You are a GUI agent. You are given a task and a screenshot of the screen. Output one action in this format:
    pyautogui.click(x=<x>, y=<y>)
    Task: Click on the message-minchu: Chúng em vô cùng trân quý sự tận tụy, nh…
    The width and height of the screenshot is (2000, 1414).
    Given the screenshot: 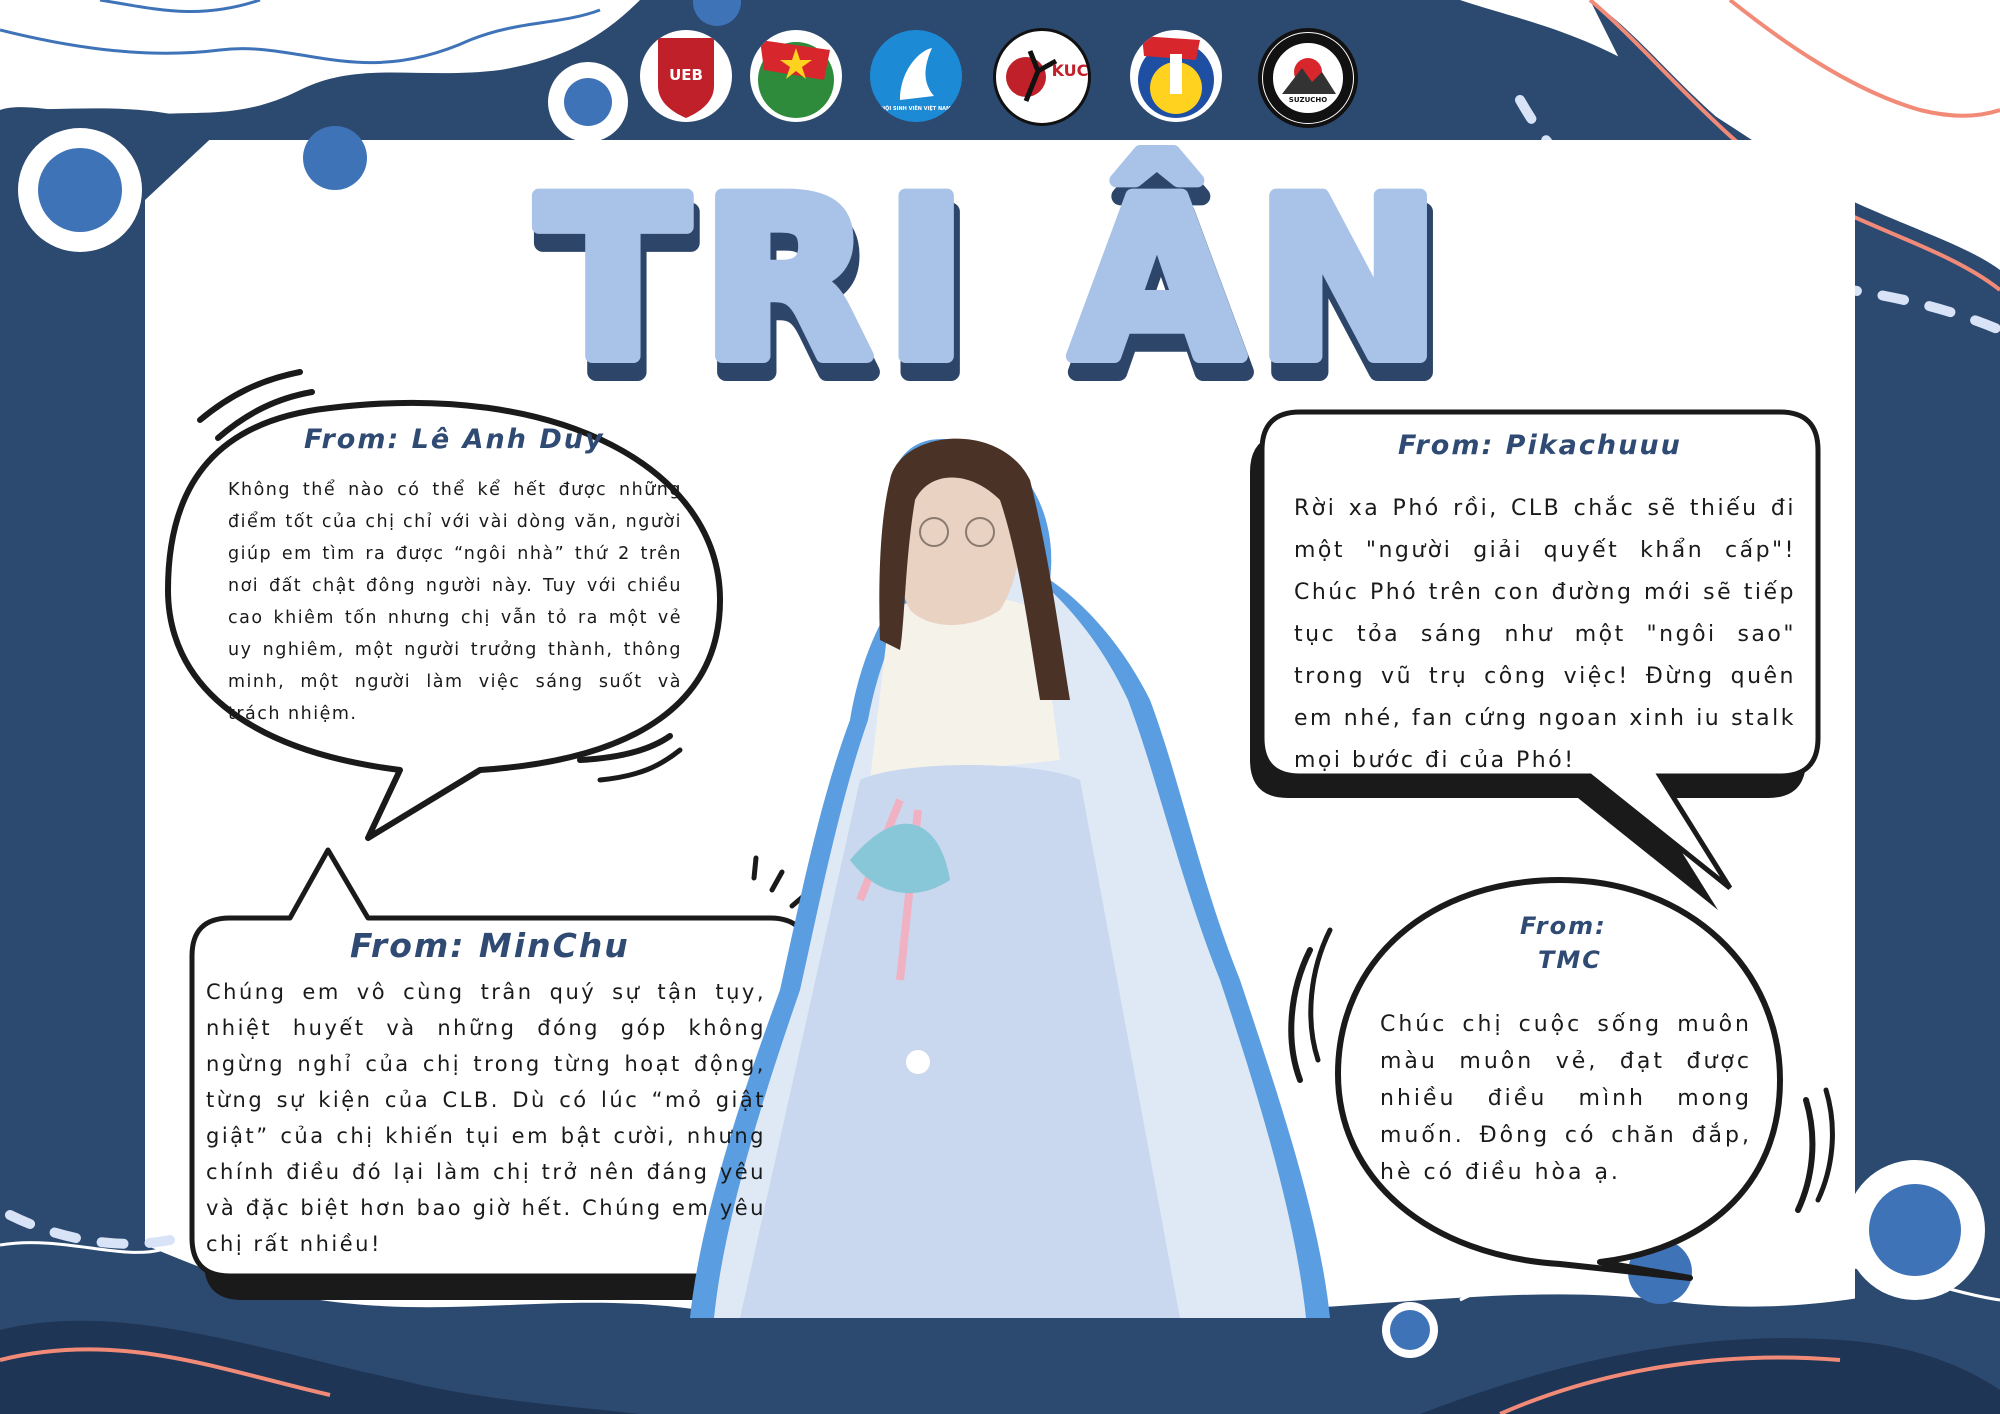 What is the action you would take?
    pyautogui.click(x=486, y=1118)
    